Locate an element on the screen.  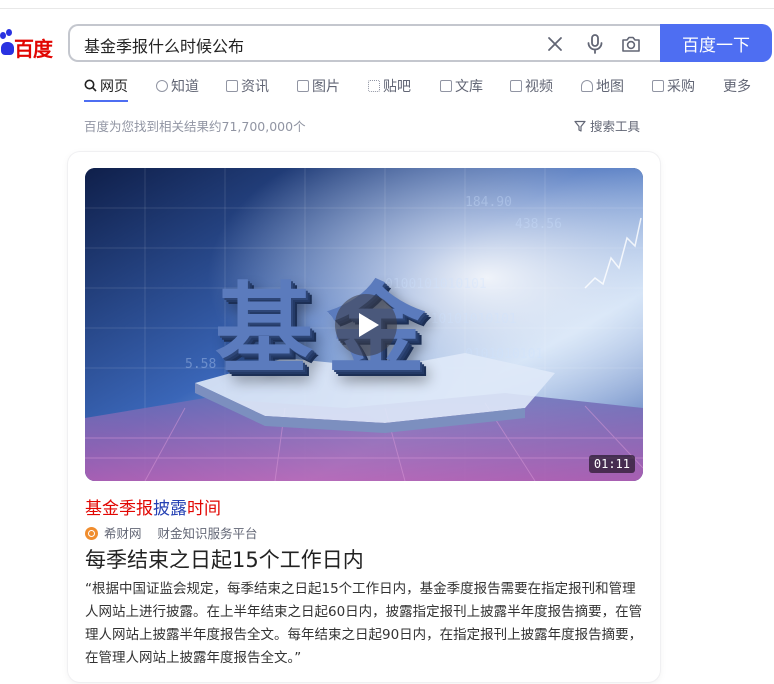
svg-text: 184.90 is located at coordinates (488, 202).